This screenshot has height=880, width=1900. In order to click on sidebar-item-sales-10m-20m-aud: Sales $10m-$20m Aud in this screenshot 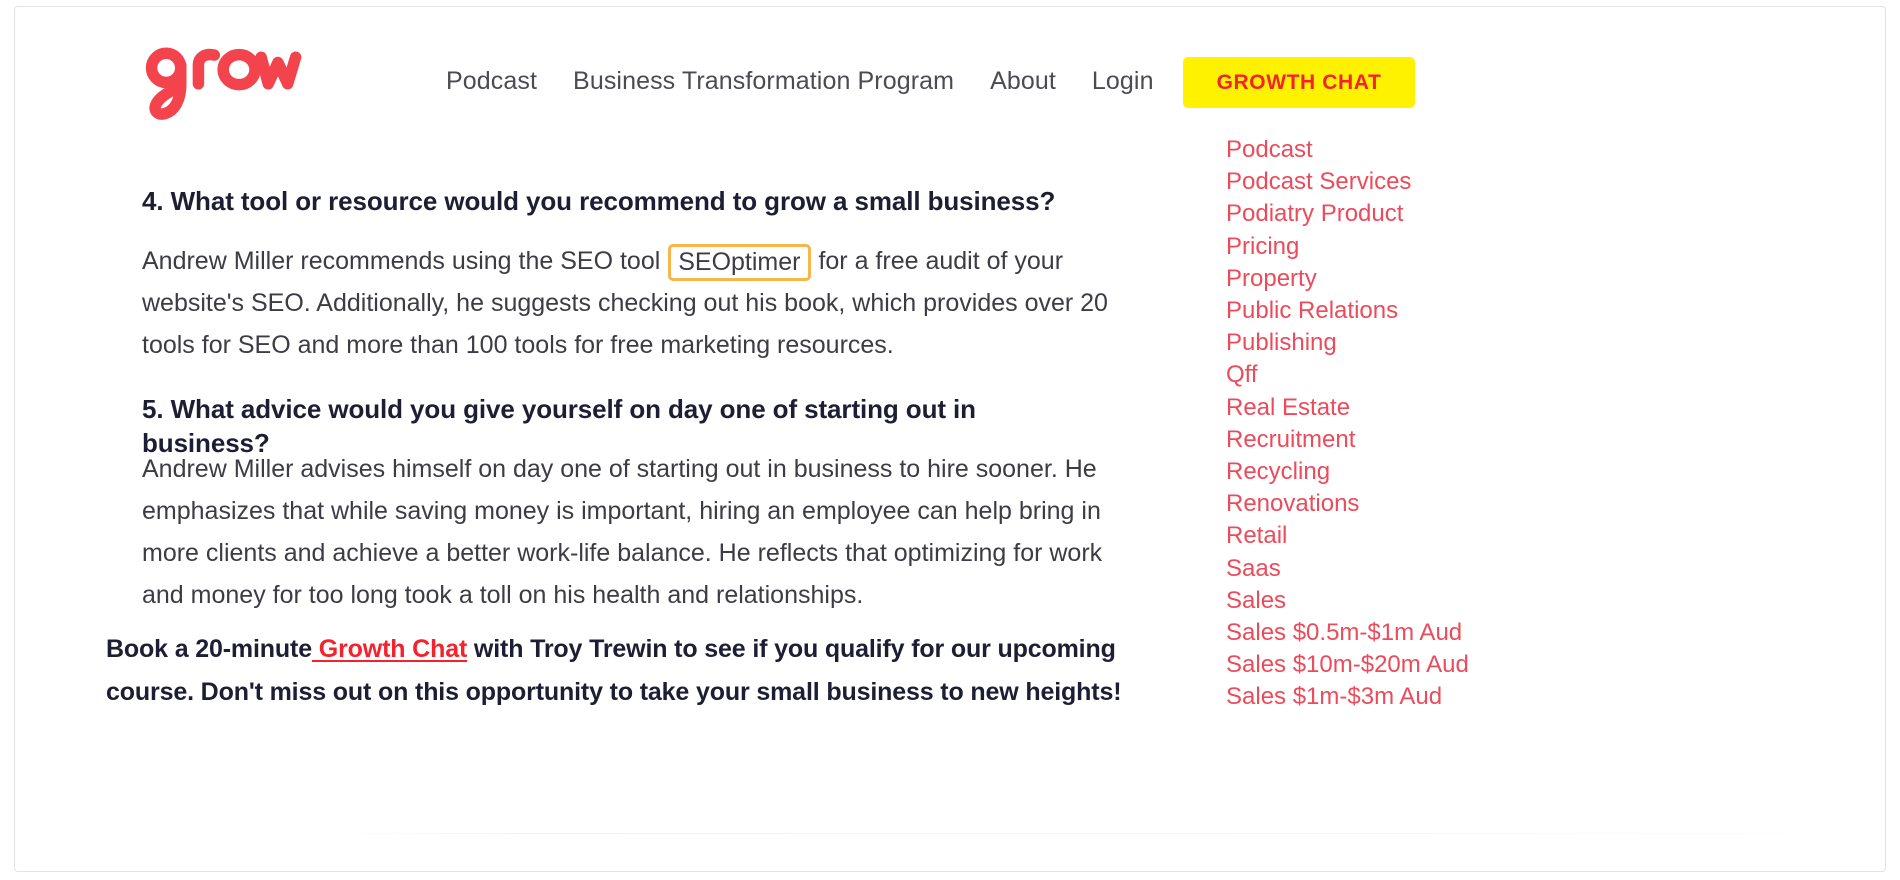, I will do `click(1347, 665)`.